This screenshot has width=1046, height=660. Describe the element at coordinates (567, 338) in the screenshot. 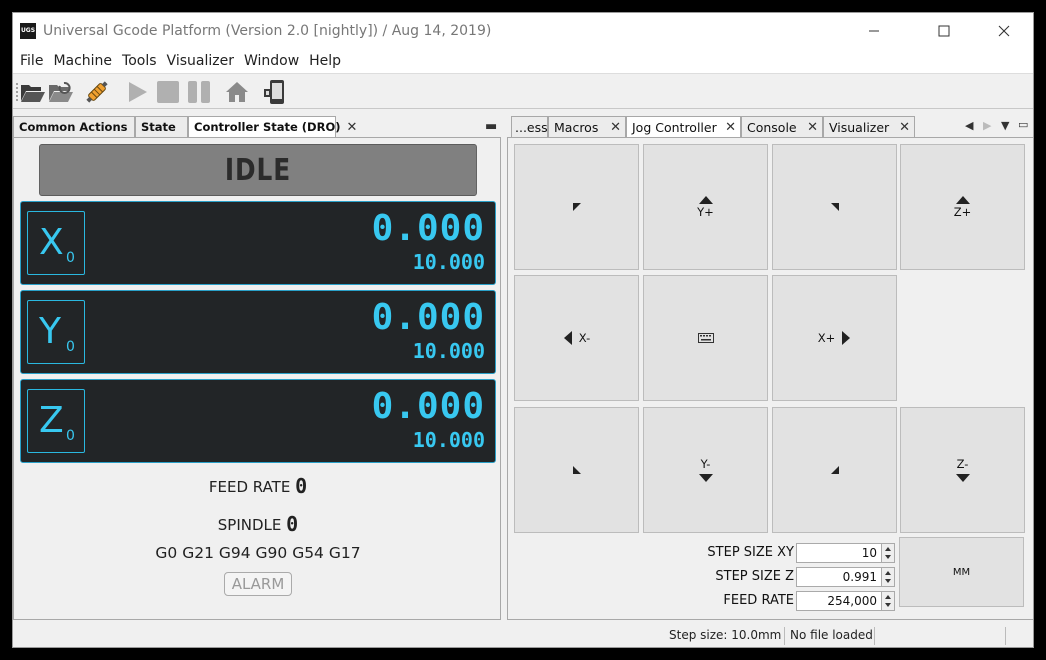

I see `arrow-left-icon` at that location.